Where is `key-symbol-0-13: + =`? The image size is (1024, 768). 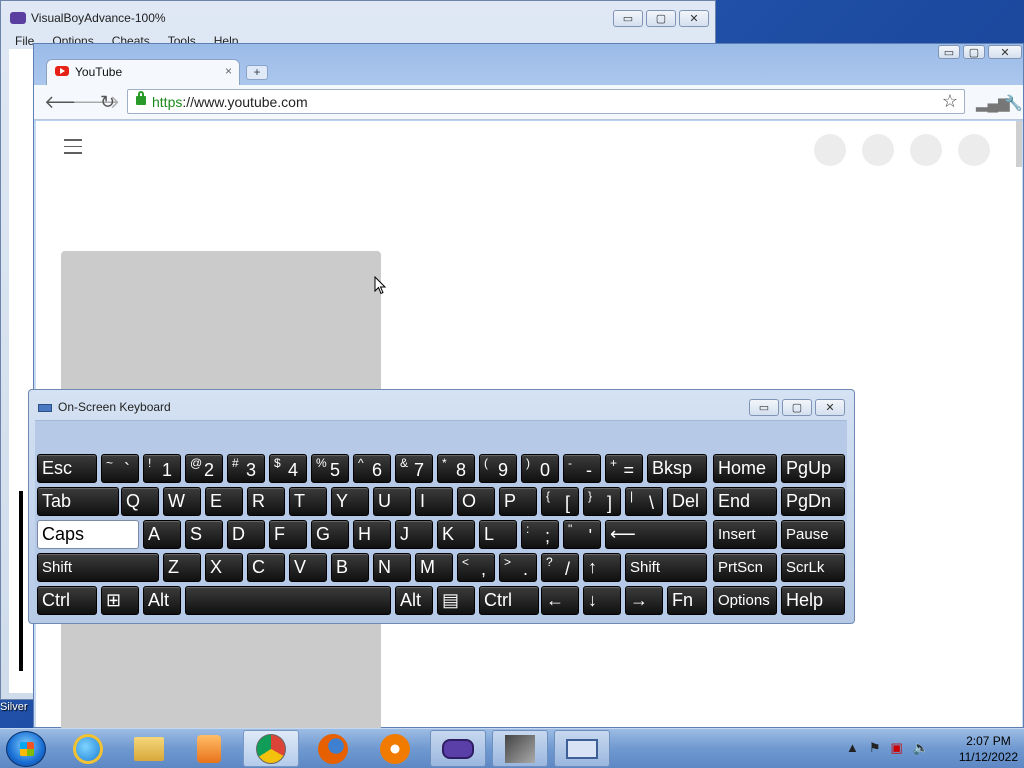 key-symbol-0-13: + = is located at coordinates (624, 468).